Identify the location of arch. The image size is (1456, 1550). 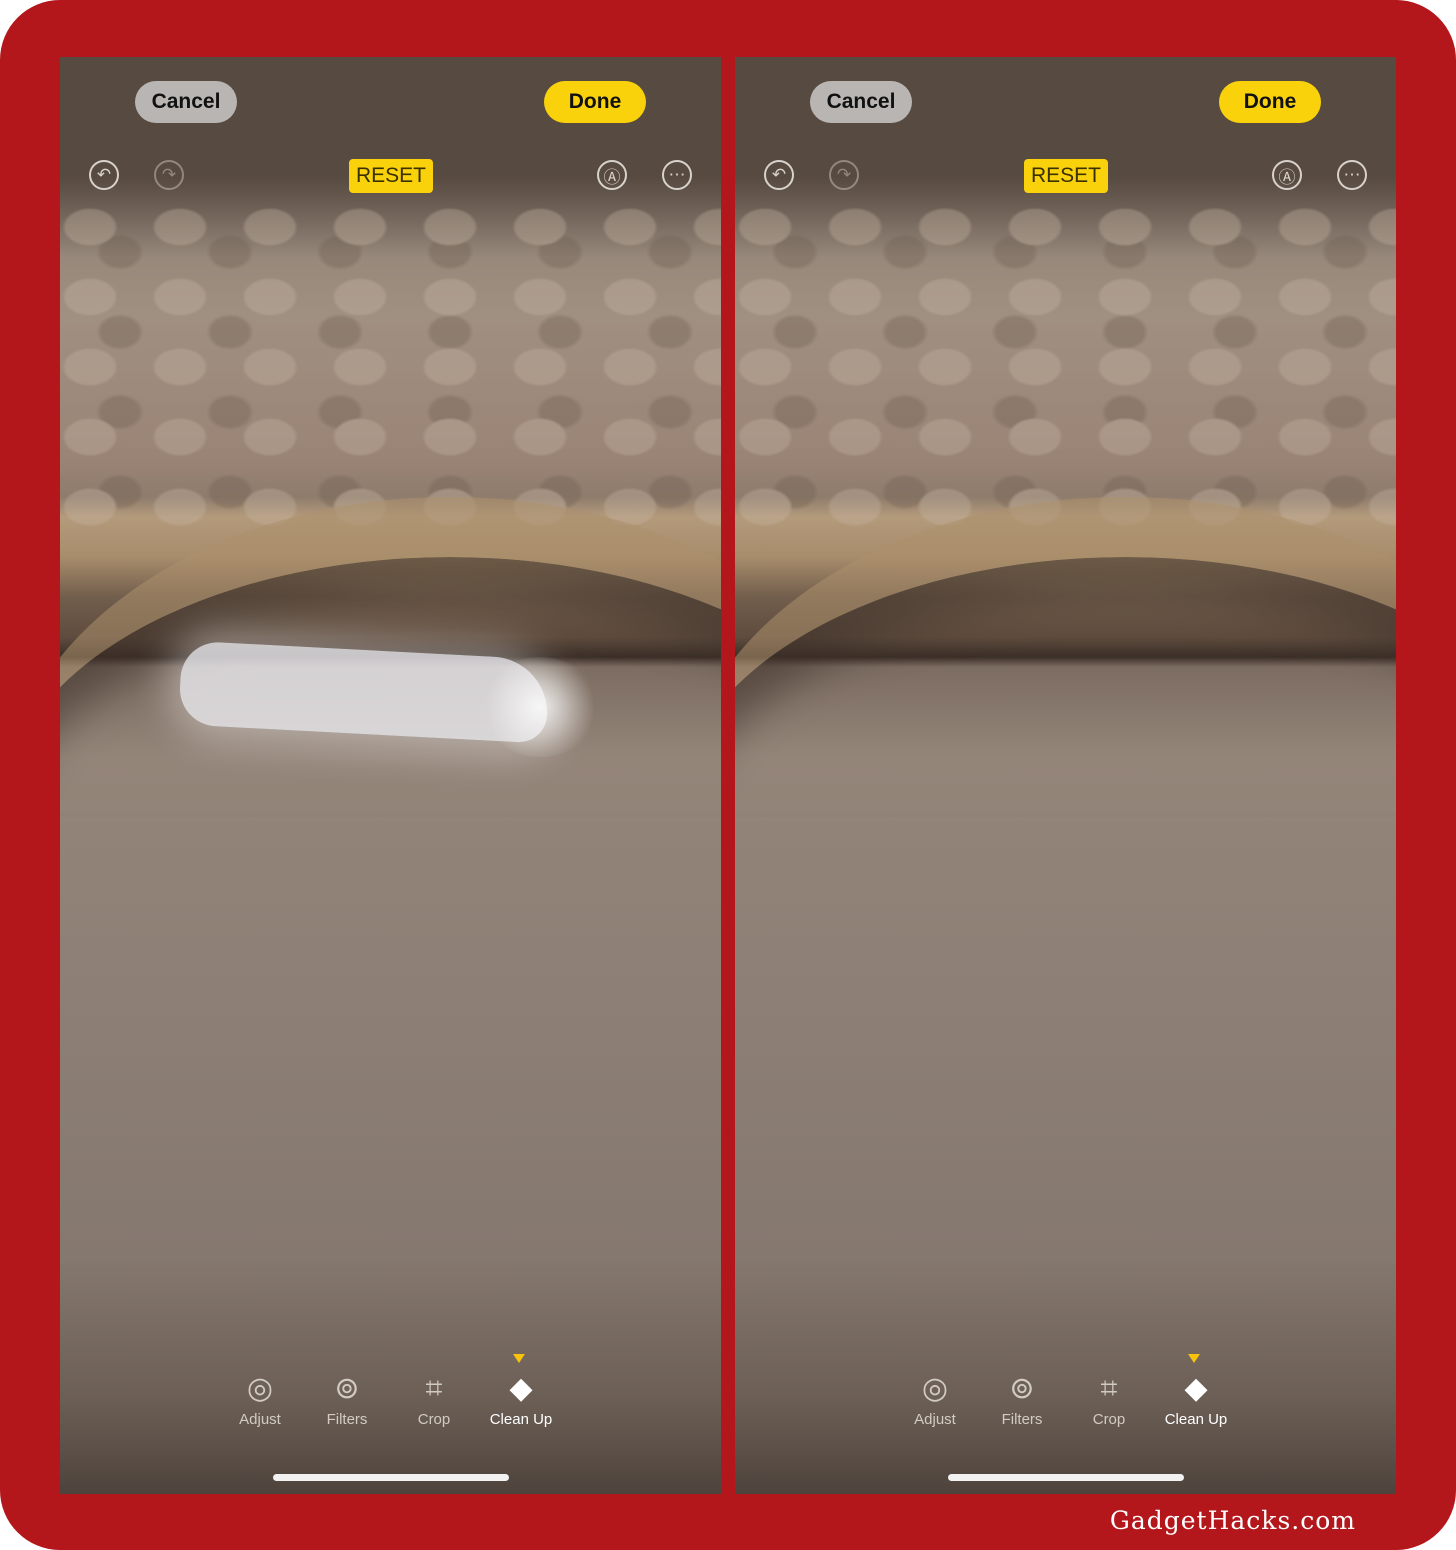
(1065, 657).